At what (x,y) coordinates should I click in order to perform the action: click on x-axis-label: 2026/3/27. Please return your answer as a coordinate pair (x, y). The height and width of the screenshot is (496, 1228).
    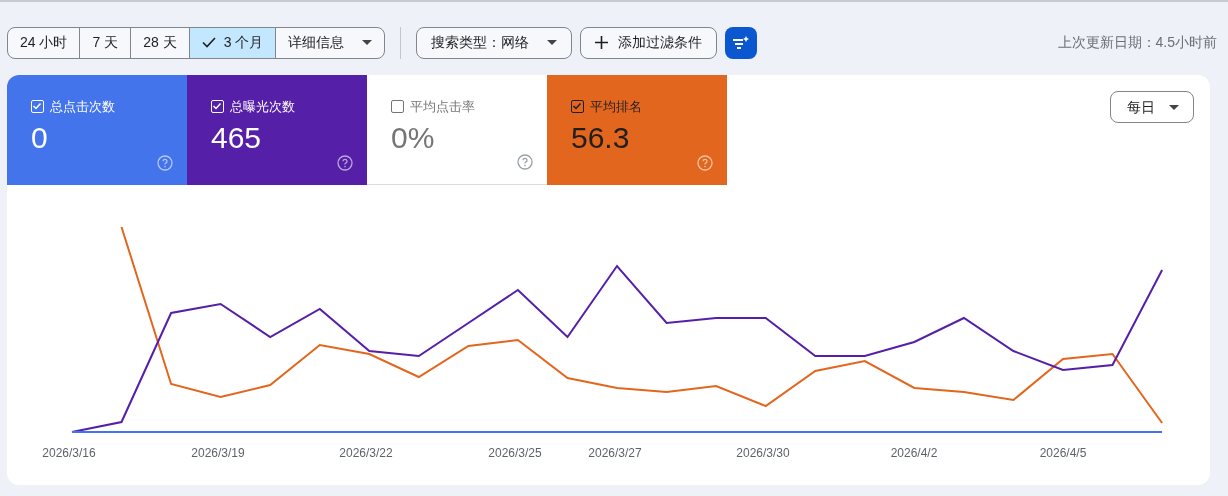
    Looking at the image, I should click on (615, 453).